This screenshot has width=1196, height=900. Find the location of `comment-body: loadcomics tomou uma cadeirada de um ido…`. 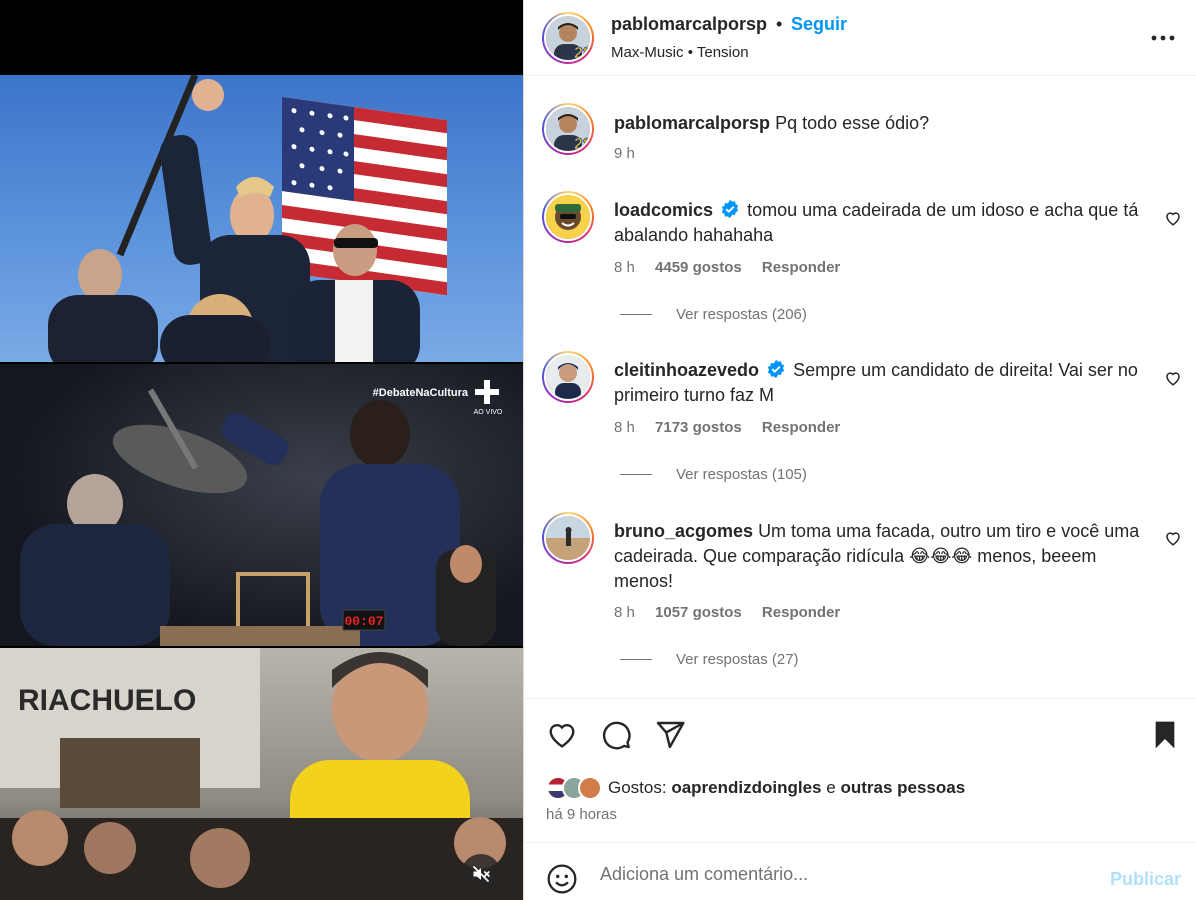

comment-body: loadcomics tomou uma cadeirada de um ido… is located at coordinates (881, 223).